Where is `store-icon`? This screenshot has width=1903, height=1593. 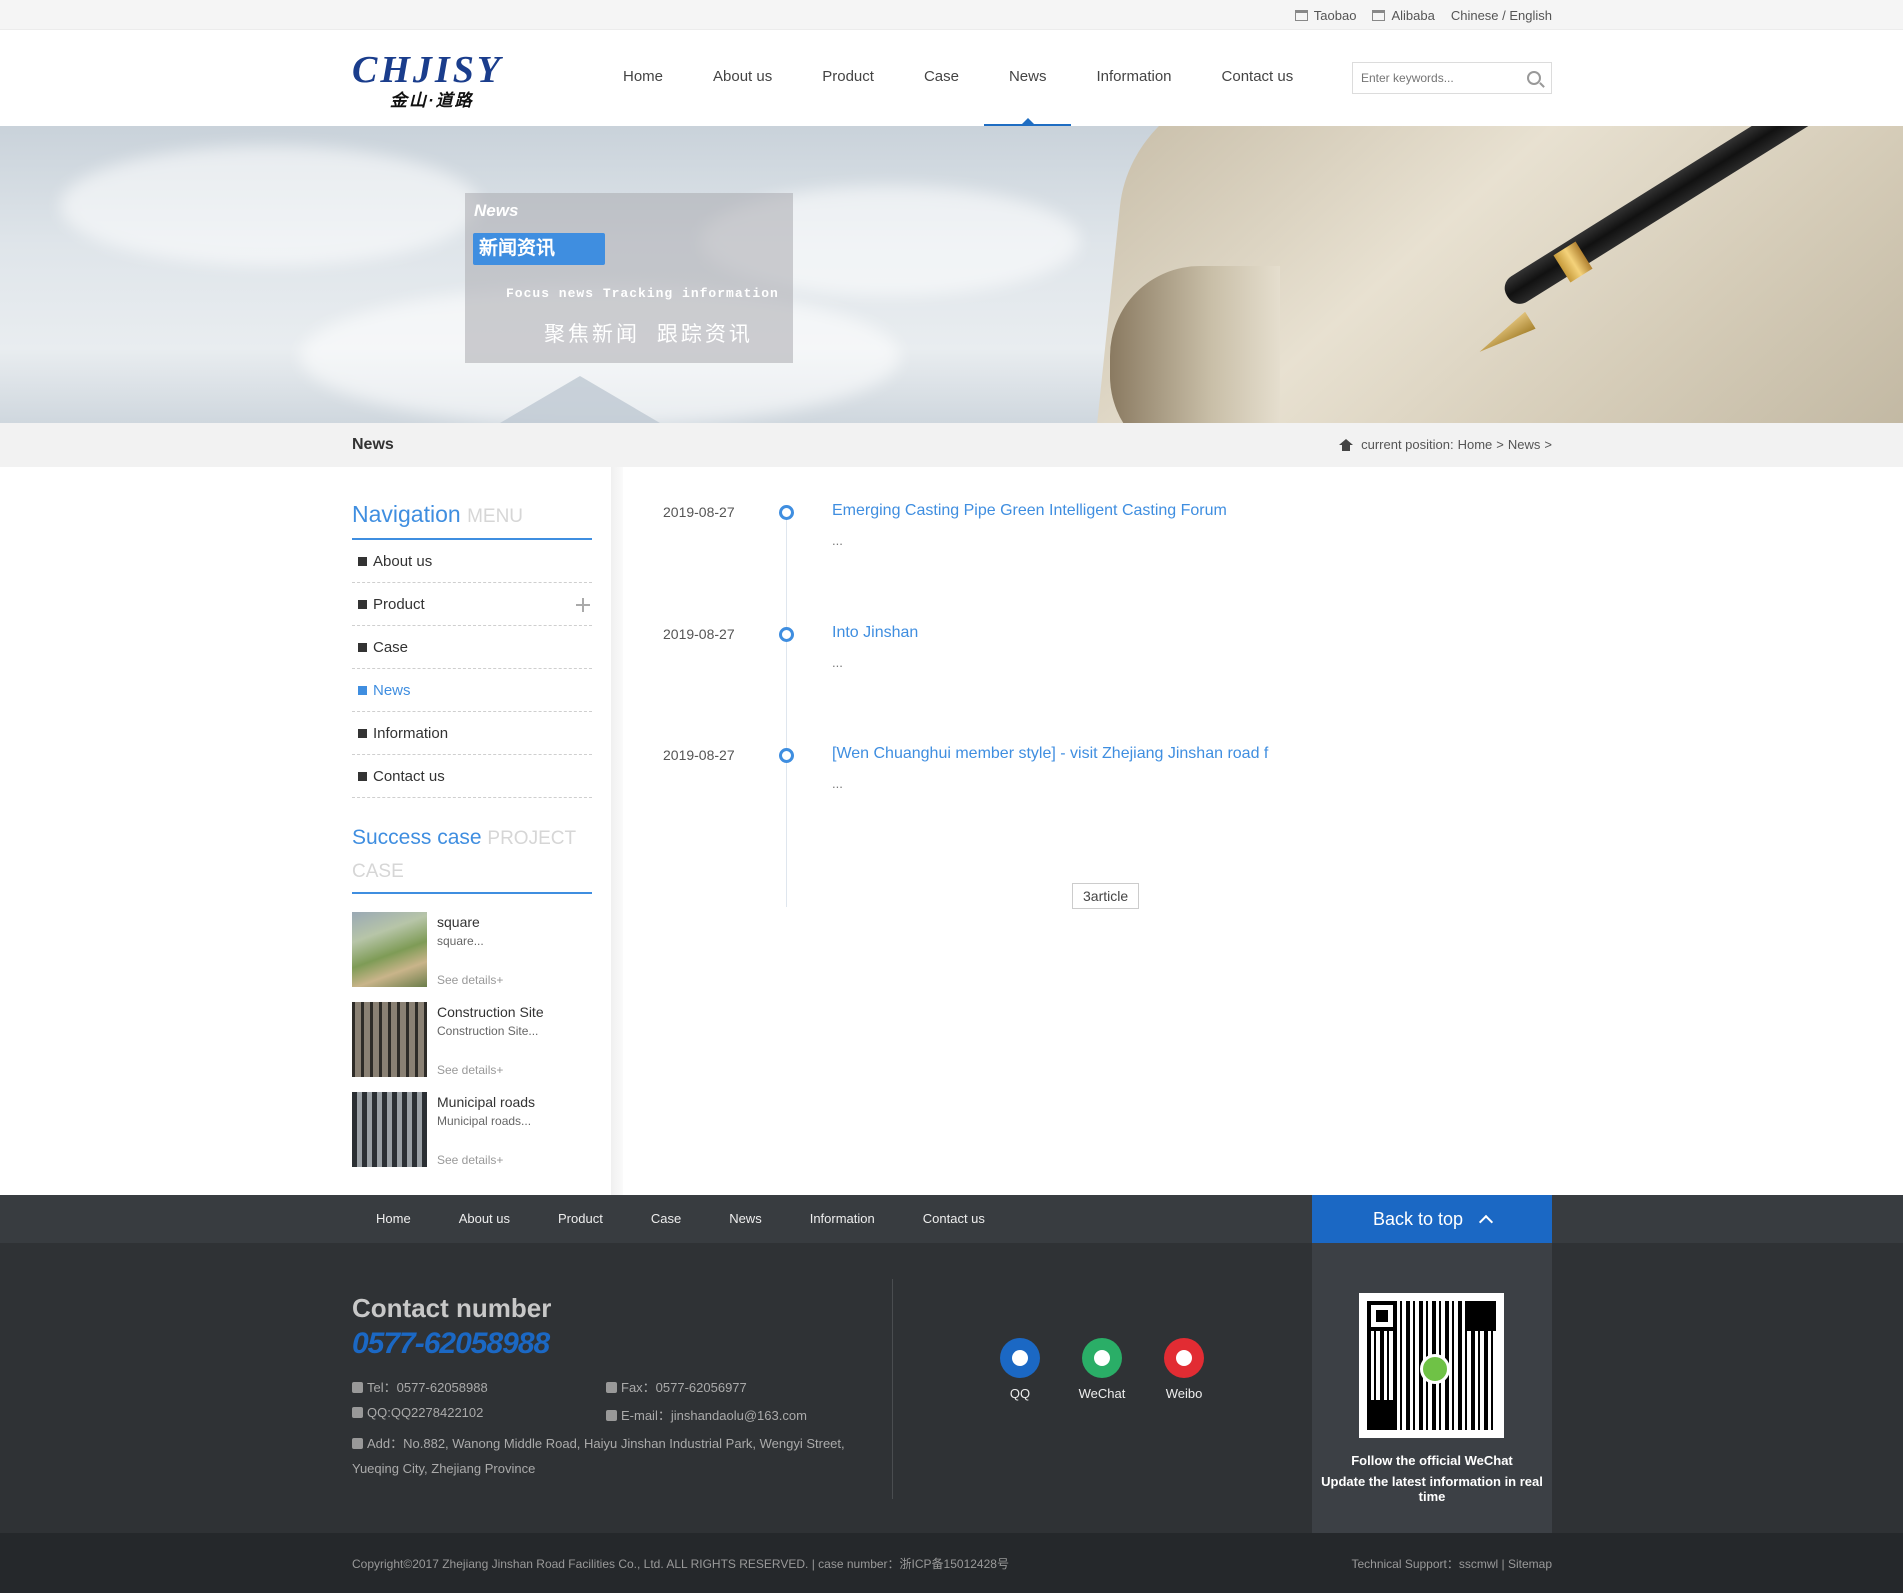
store-icon is located at coordinates (1301, 15).